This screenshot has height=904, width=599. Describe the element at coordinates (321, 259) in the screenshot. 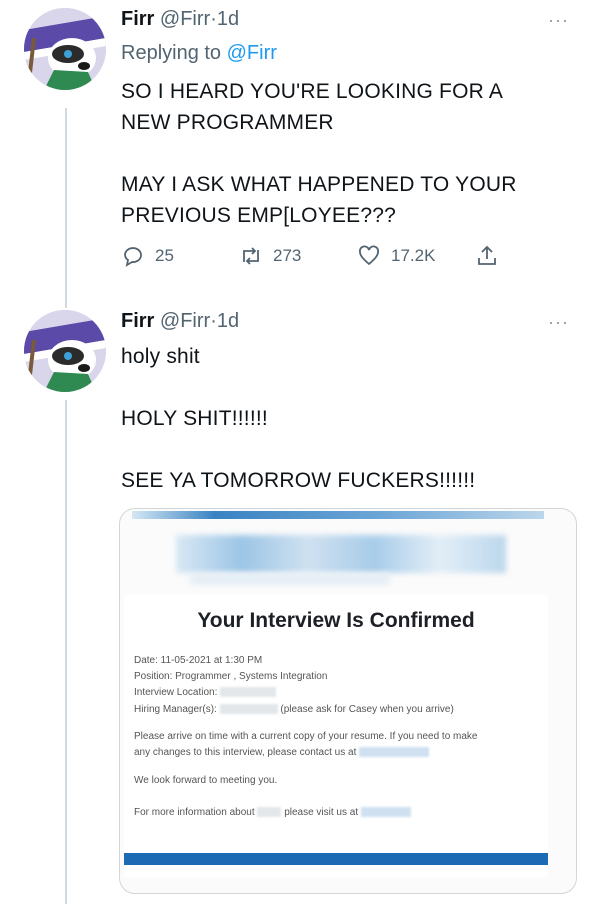

I see `tweet-actions: 25 273 17.2K` at that location.